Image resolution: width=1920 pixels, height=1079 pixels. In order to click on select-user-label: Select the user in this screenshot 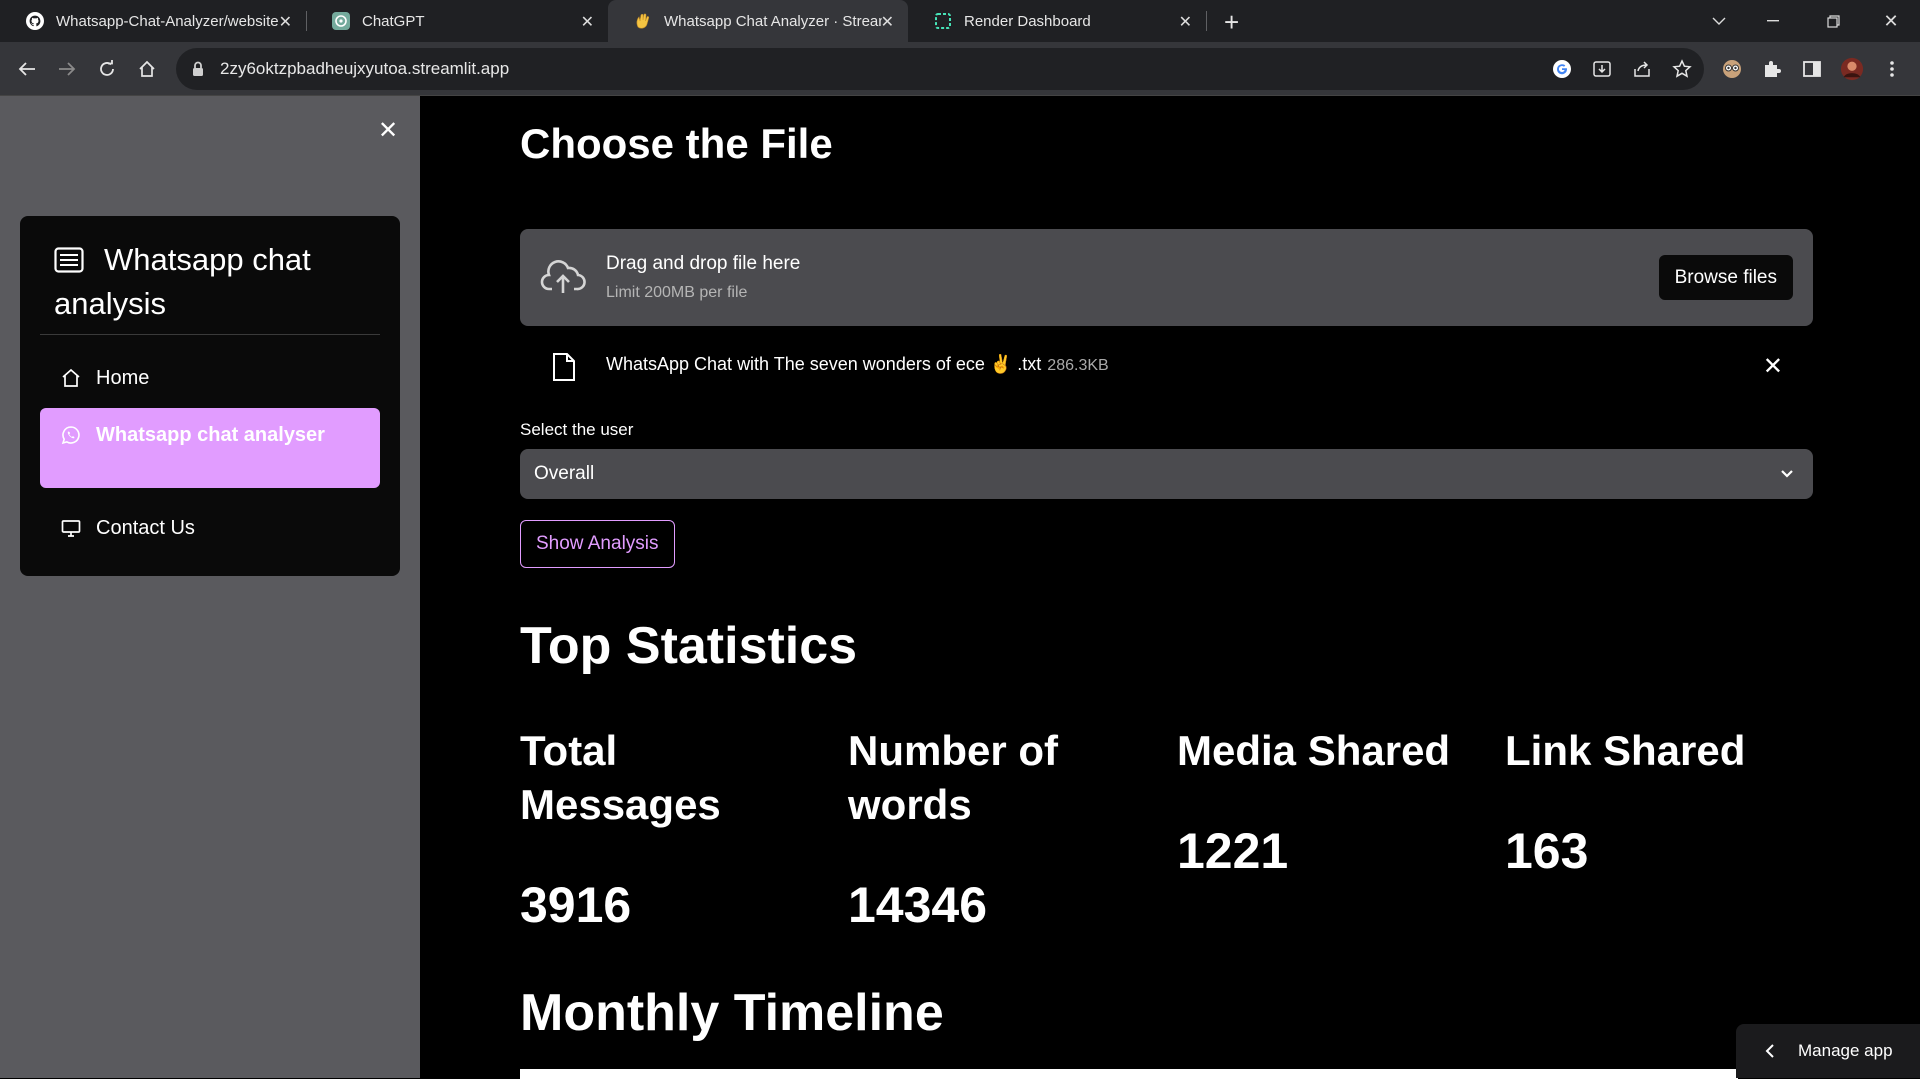, I will do `click(577, 429)`.